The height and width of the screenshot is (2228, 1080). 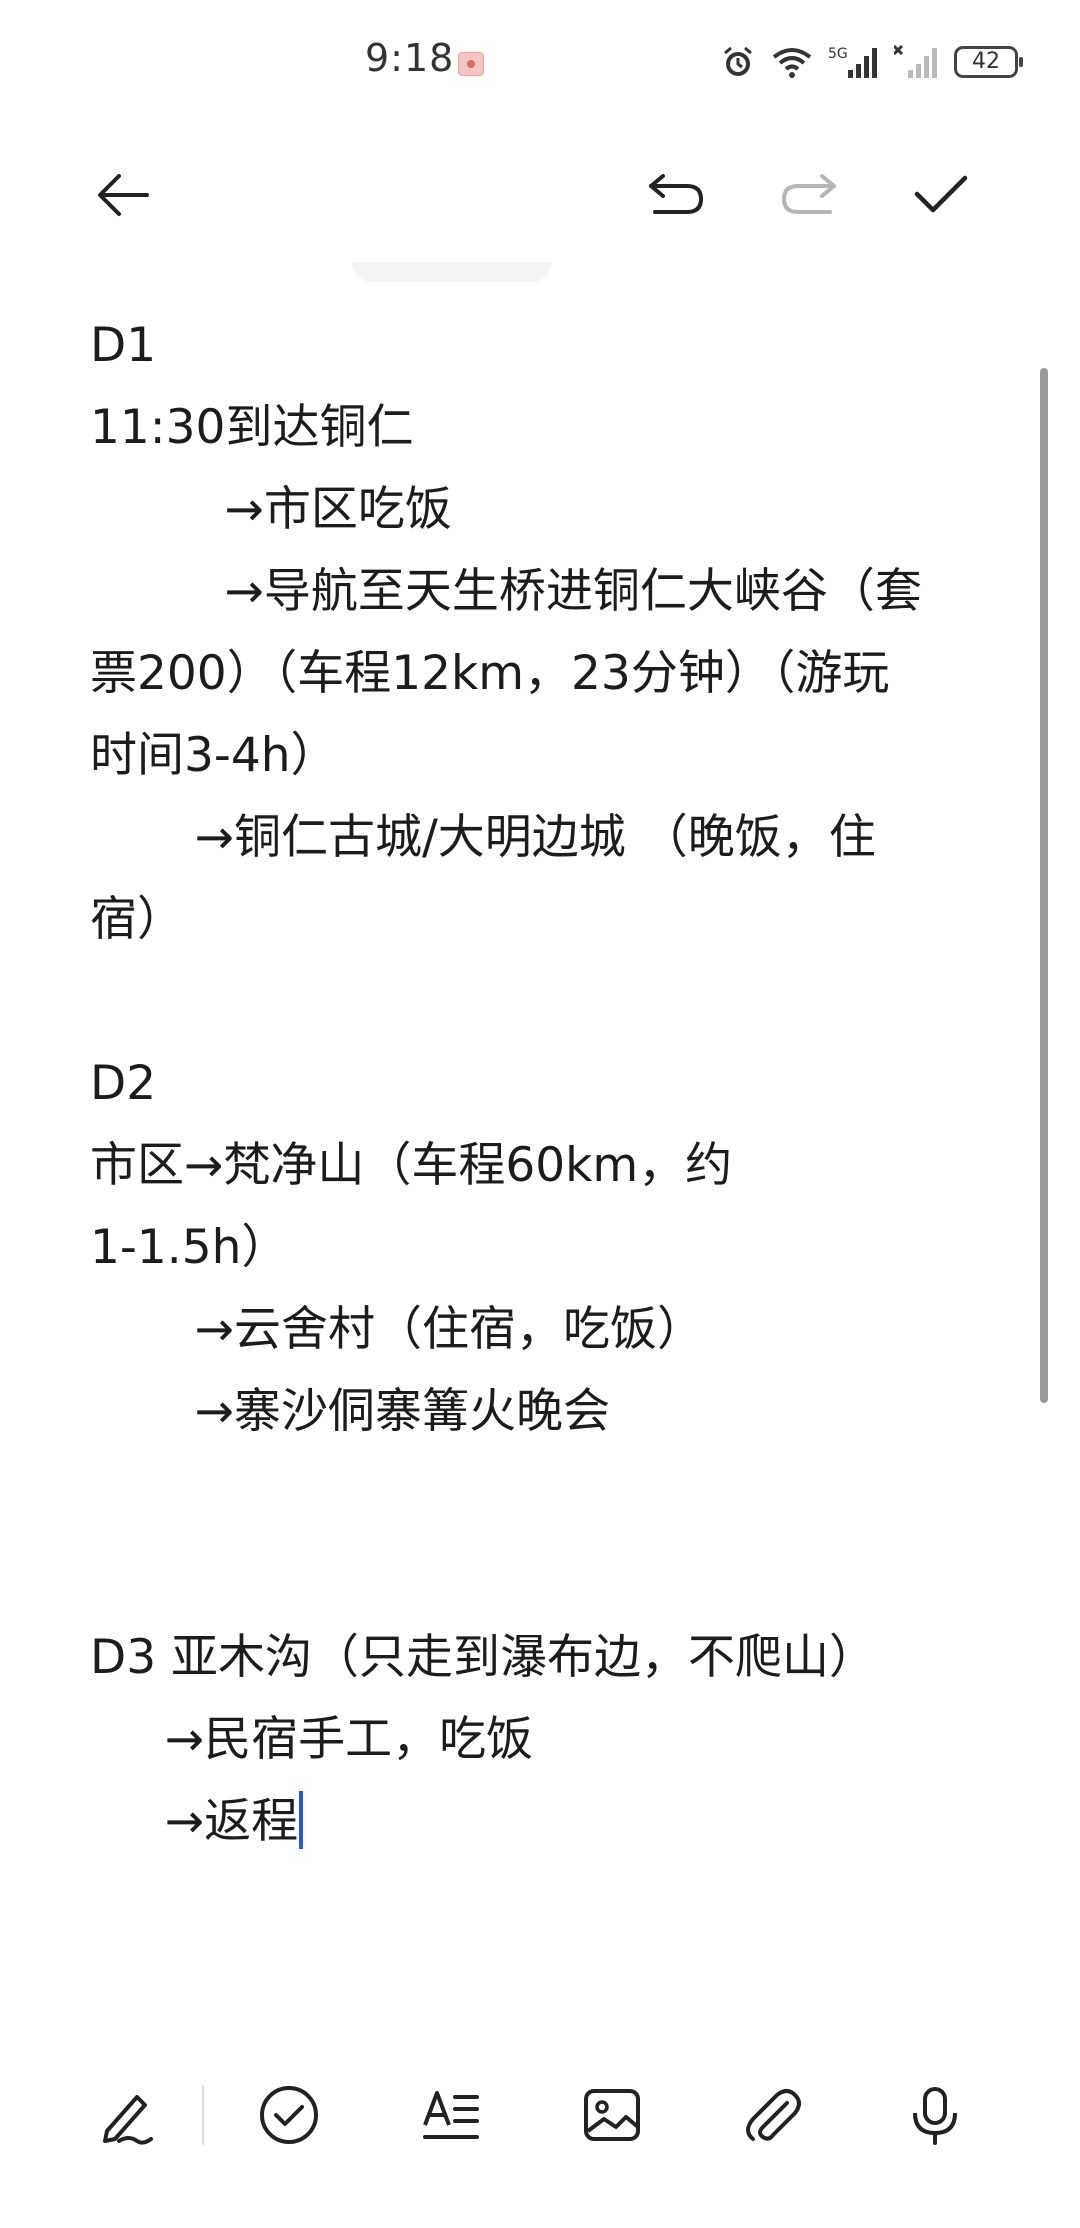 I want to click on text-cursor, so click(x=301, y=1820).